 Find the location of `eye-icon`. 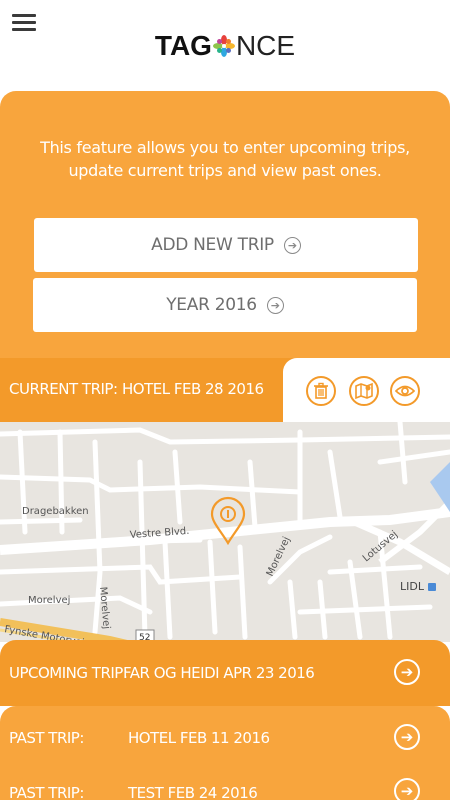

eye-icon is located at coordinates (405, 391).